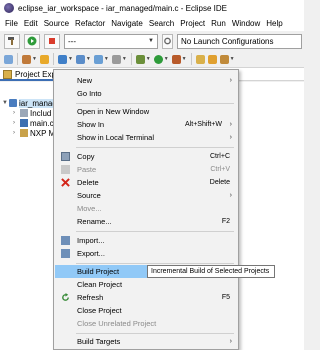  I want to click on menu-edit: Edit, so click(31, 23).